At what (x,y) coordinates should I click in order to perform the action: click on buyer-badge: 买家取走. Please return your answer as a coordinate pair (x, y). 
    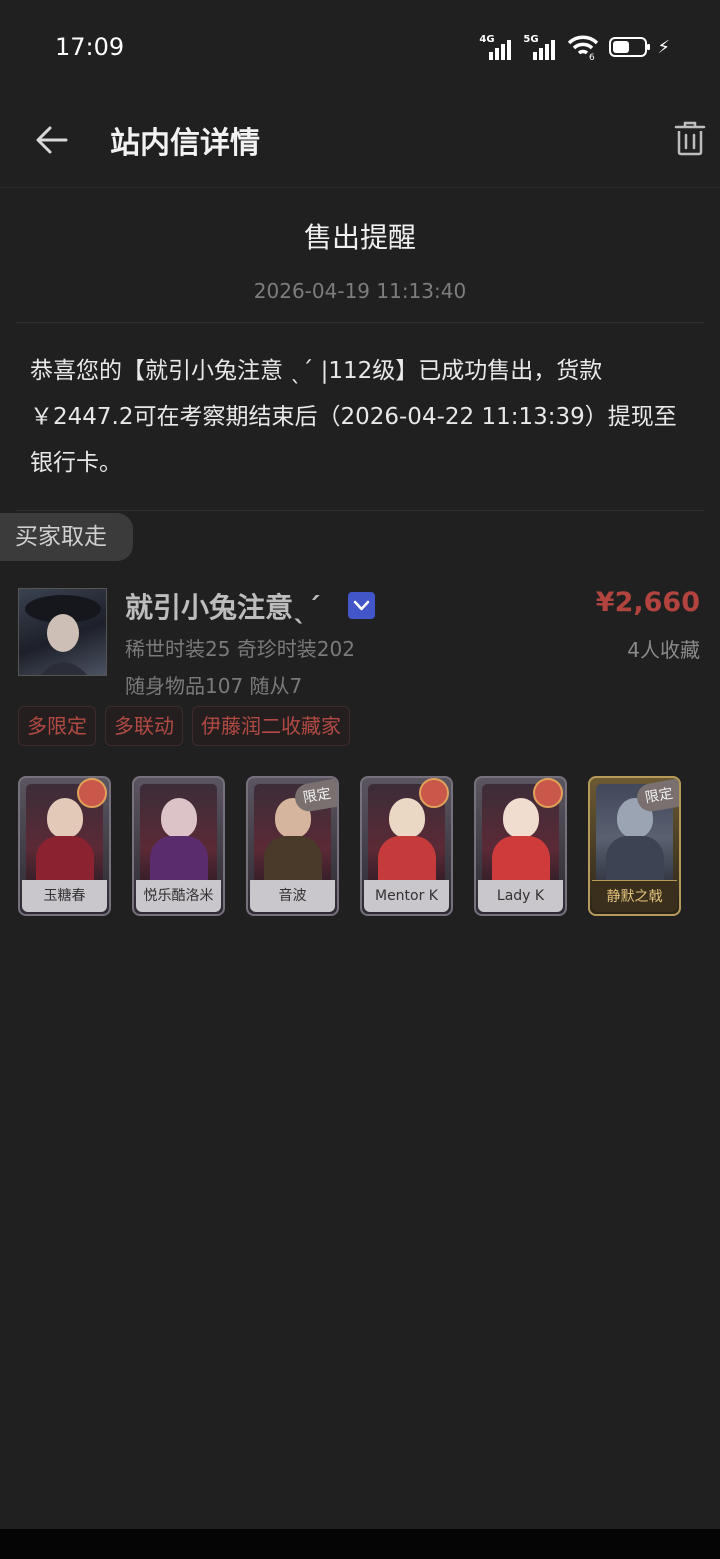
    Looking at the image, I should click on (66, 537).